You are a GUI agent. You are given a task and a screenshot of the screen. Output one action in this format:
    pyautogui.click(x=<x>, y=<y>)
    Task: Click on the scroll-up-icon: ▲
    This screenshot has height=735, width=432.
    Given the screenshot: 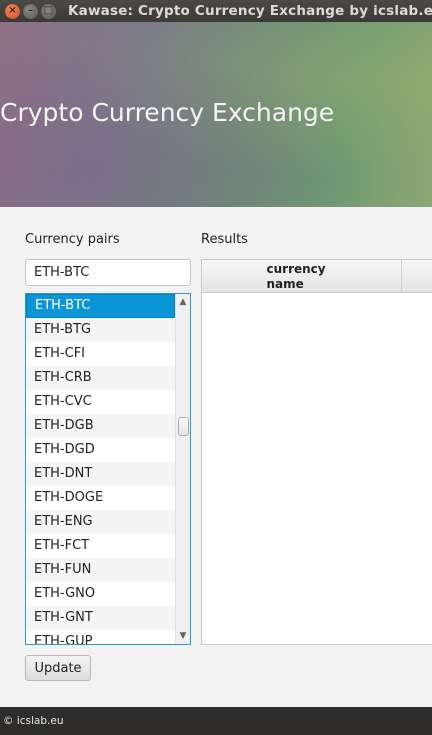 What is the action you would take?
    pyautogui.click(x=183, y=302)
    